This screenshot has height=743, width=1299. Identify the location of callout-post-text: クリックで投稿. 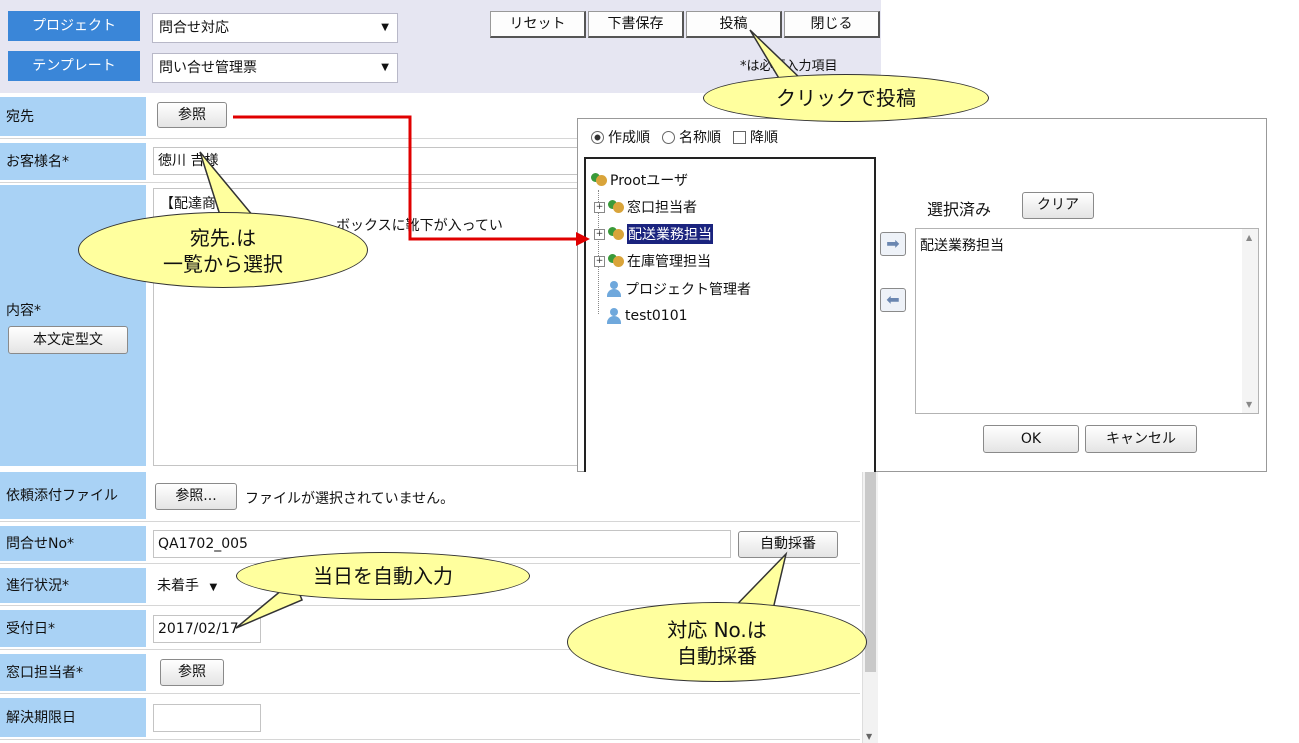
(846, 98).